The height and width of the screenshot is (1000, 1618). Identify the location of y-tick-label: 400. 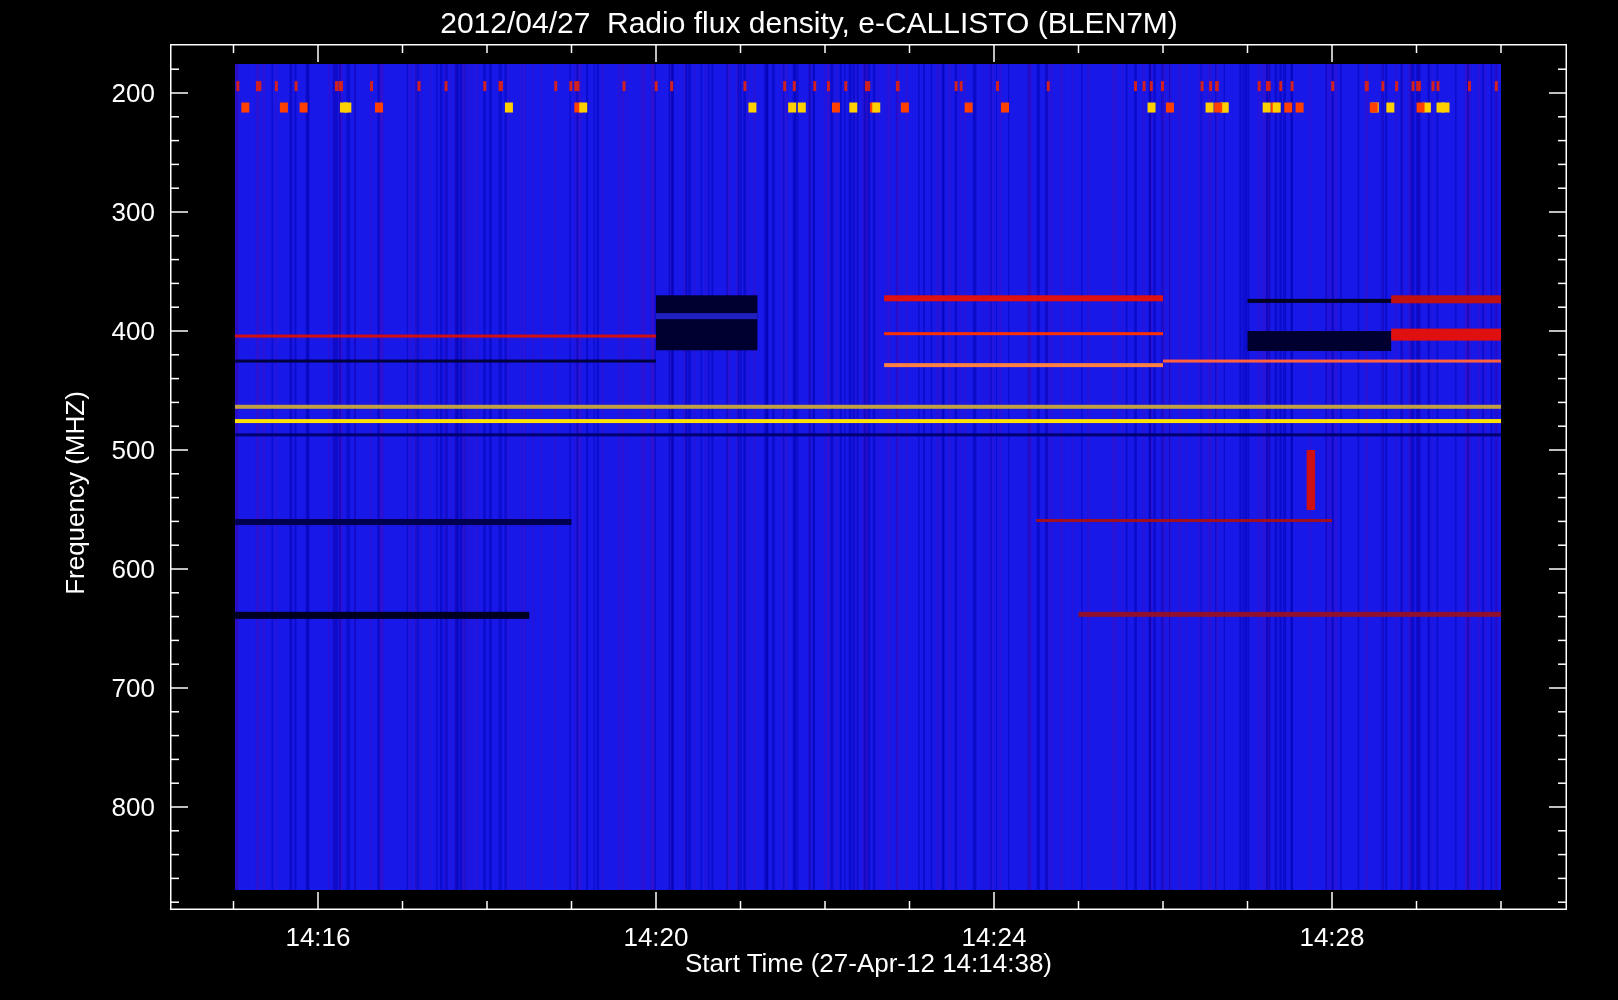
(132, 331).